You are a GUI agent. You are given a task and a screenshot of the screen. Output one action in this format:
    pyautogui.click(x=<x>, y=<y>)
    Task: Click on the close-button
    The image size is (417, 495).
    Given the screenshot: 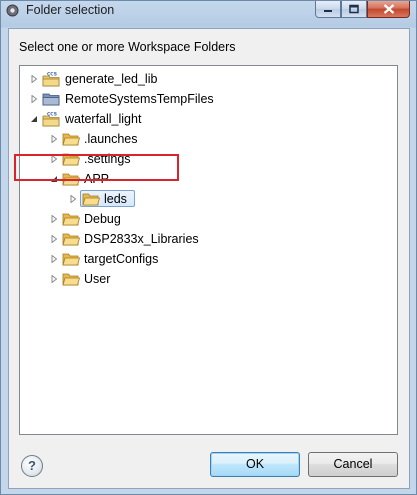 What is the action you would take?
    pyautogui.click(x=388, y=9)
    